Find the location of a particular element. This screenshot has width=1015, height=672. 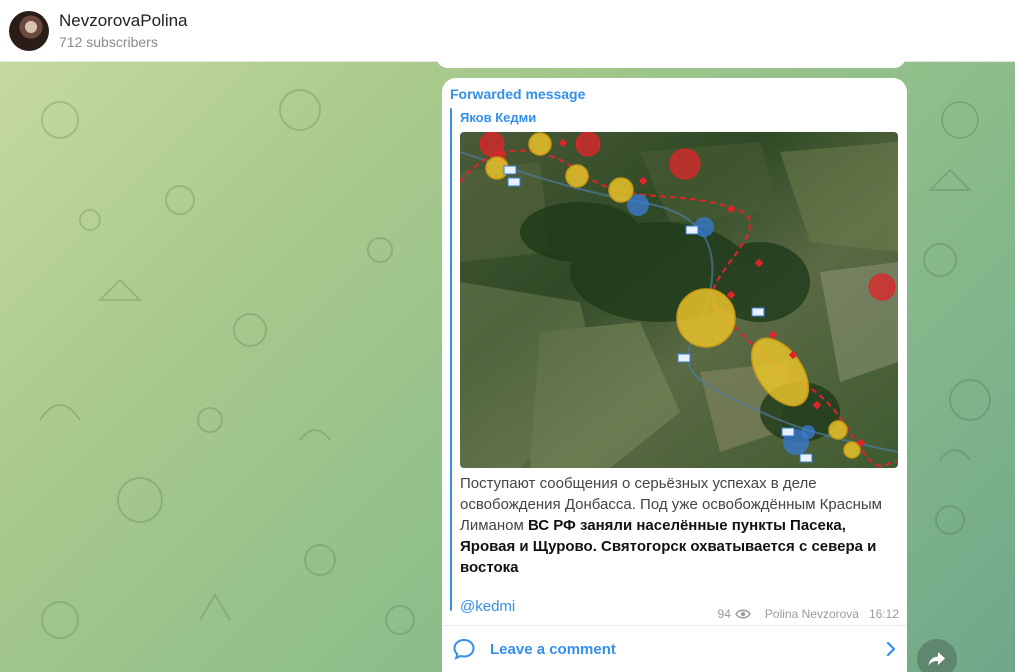

previous-message-bubble is located at coordinates (671, 62).